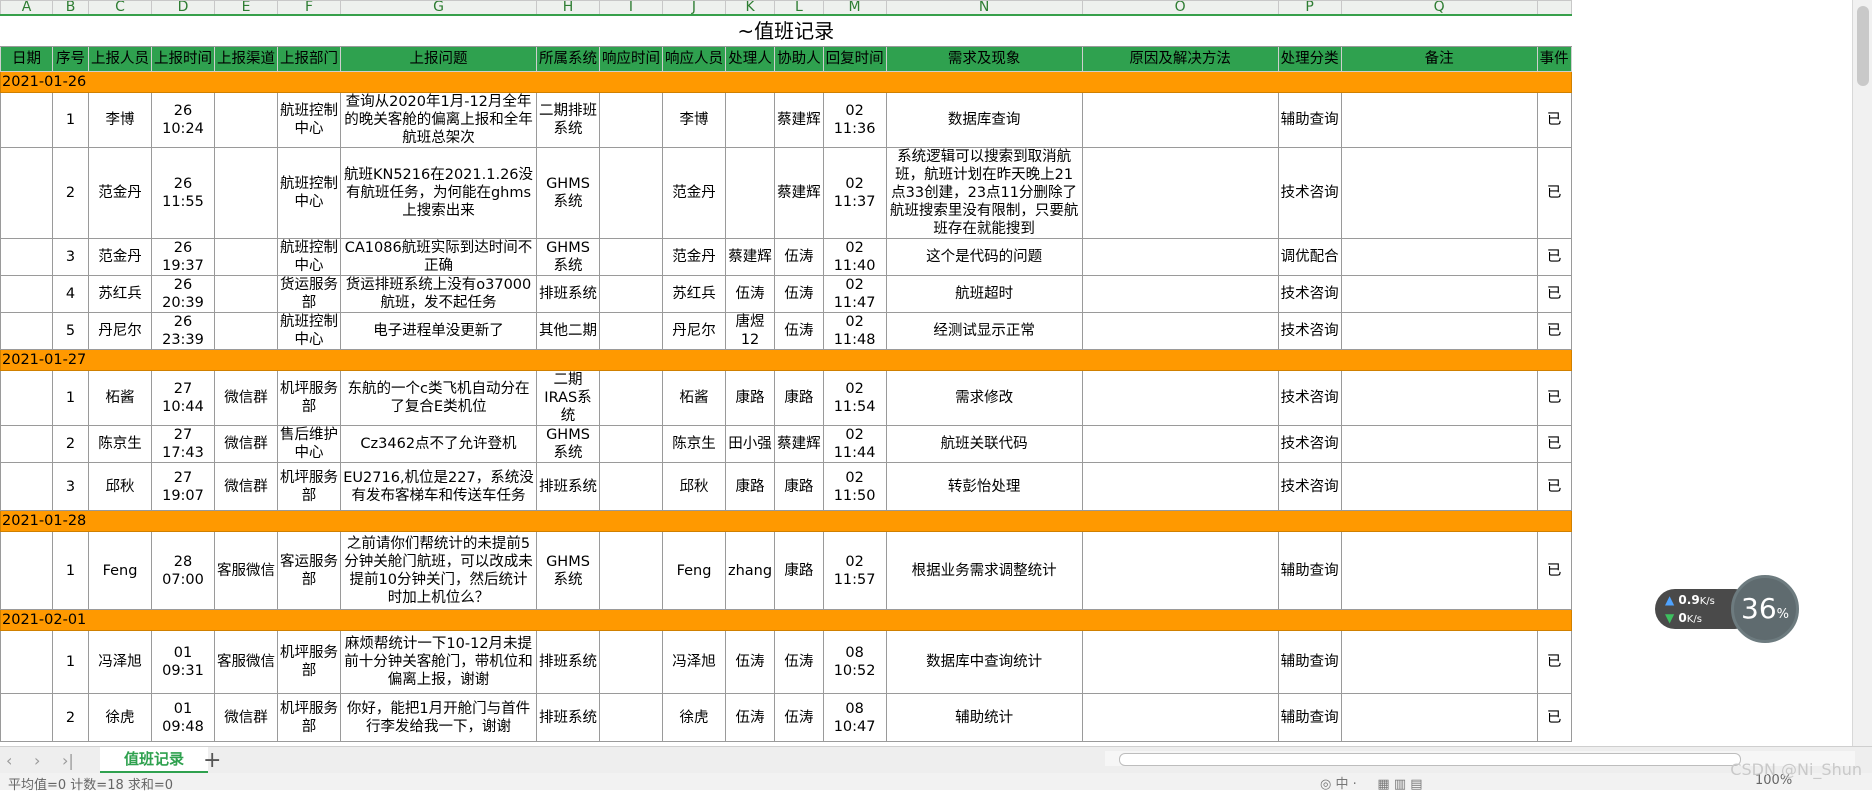 The height and width of the screenshot is (793, 1872). I want to click on cell-category: 调优配合, so click(1309, 257).